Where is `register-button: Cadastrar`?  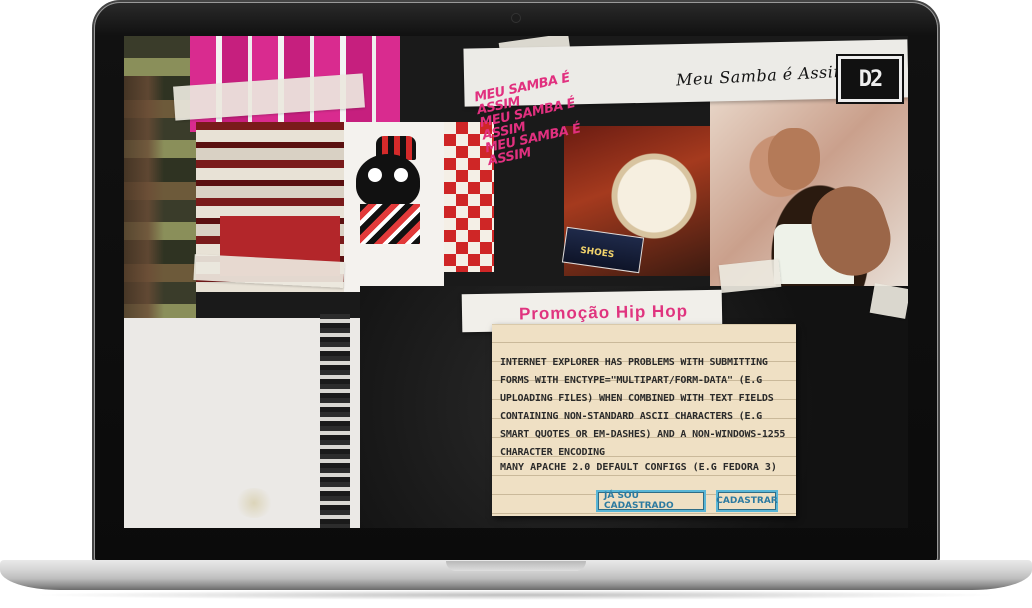 register-button: Cadastrar is located at coordinates (747, 501).